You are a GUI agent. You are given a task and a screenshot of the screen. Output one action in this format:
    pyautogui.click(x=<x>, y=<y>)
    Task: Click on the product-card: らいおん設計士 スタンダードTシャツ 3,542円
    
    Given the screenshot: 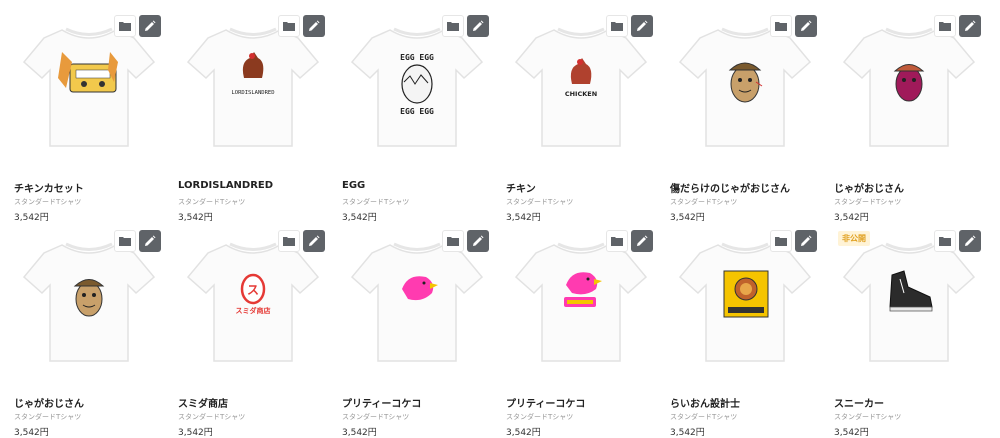 What is the action you would take?
    pyautogui.click(x=745, y=332)
    